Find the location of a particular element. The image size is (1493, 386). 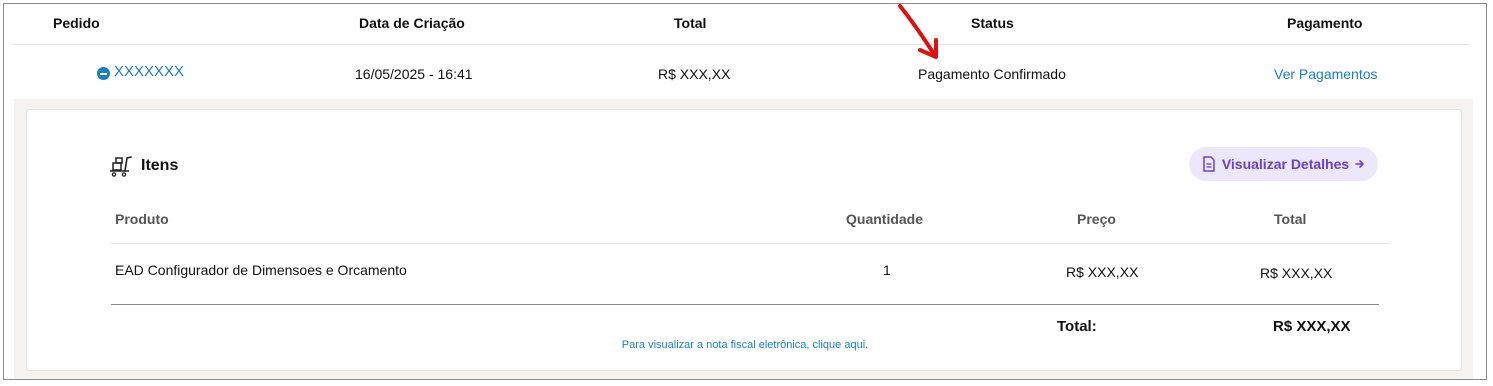

minus-circle-icon is located at coordinates (103, 73).